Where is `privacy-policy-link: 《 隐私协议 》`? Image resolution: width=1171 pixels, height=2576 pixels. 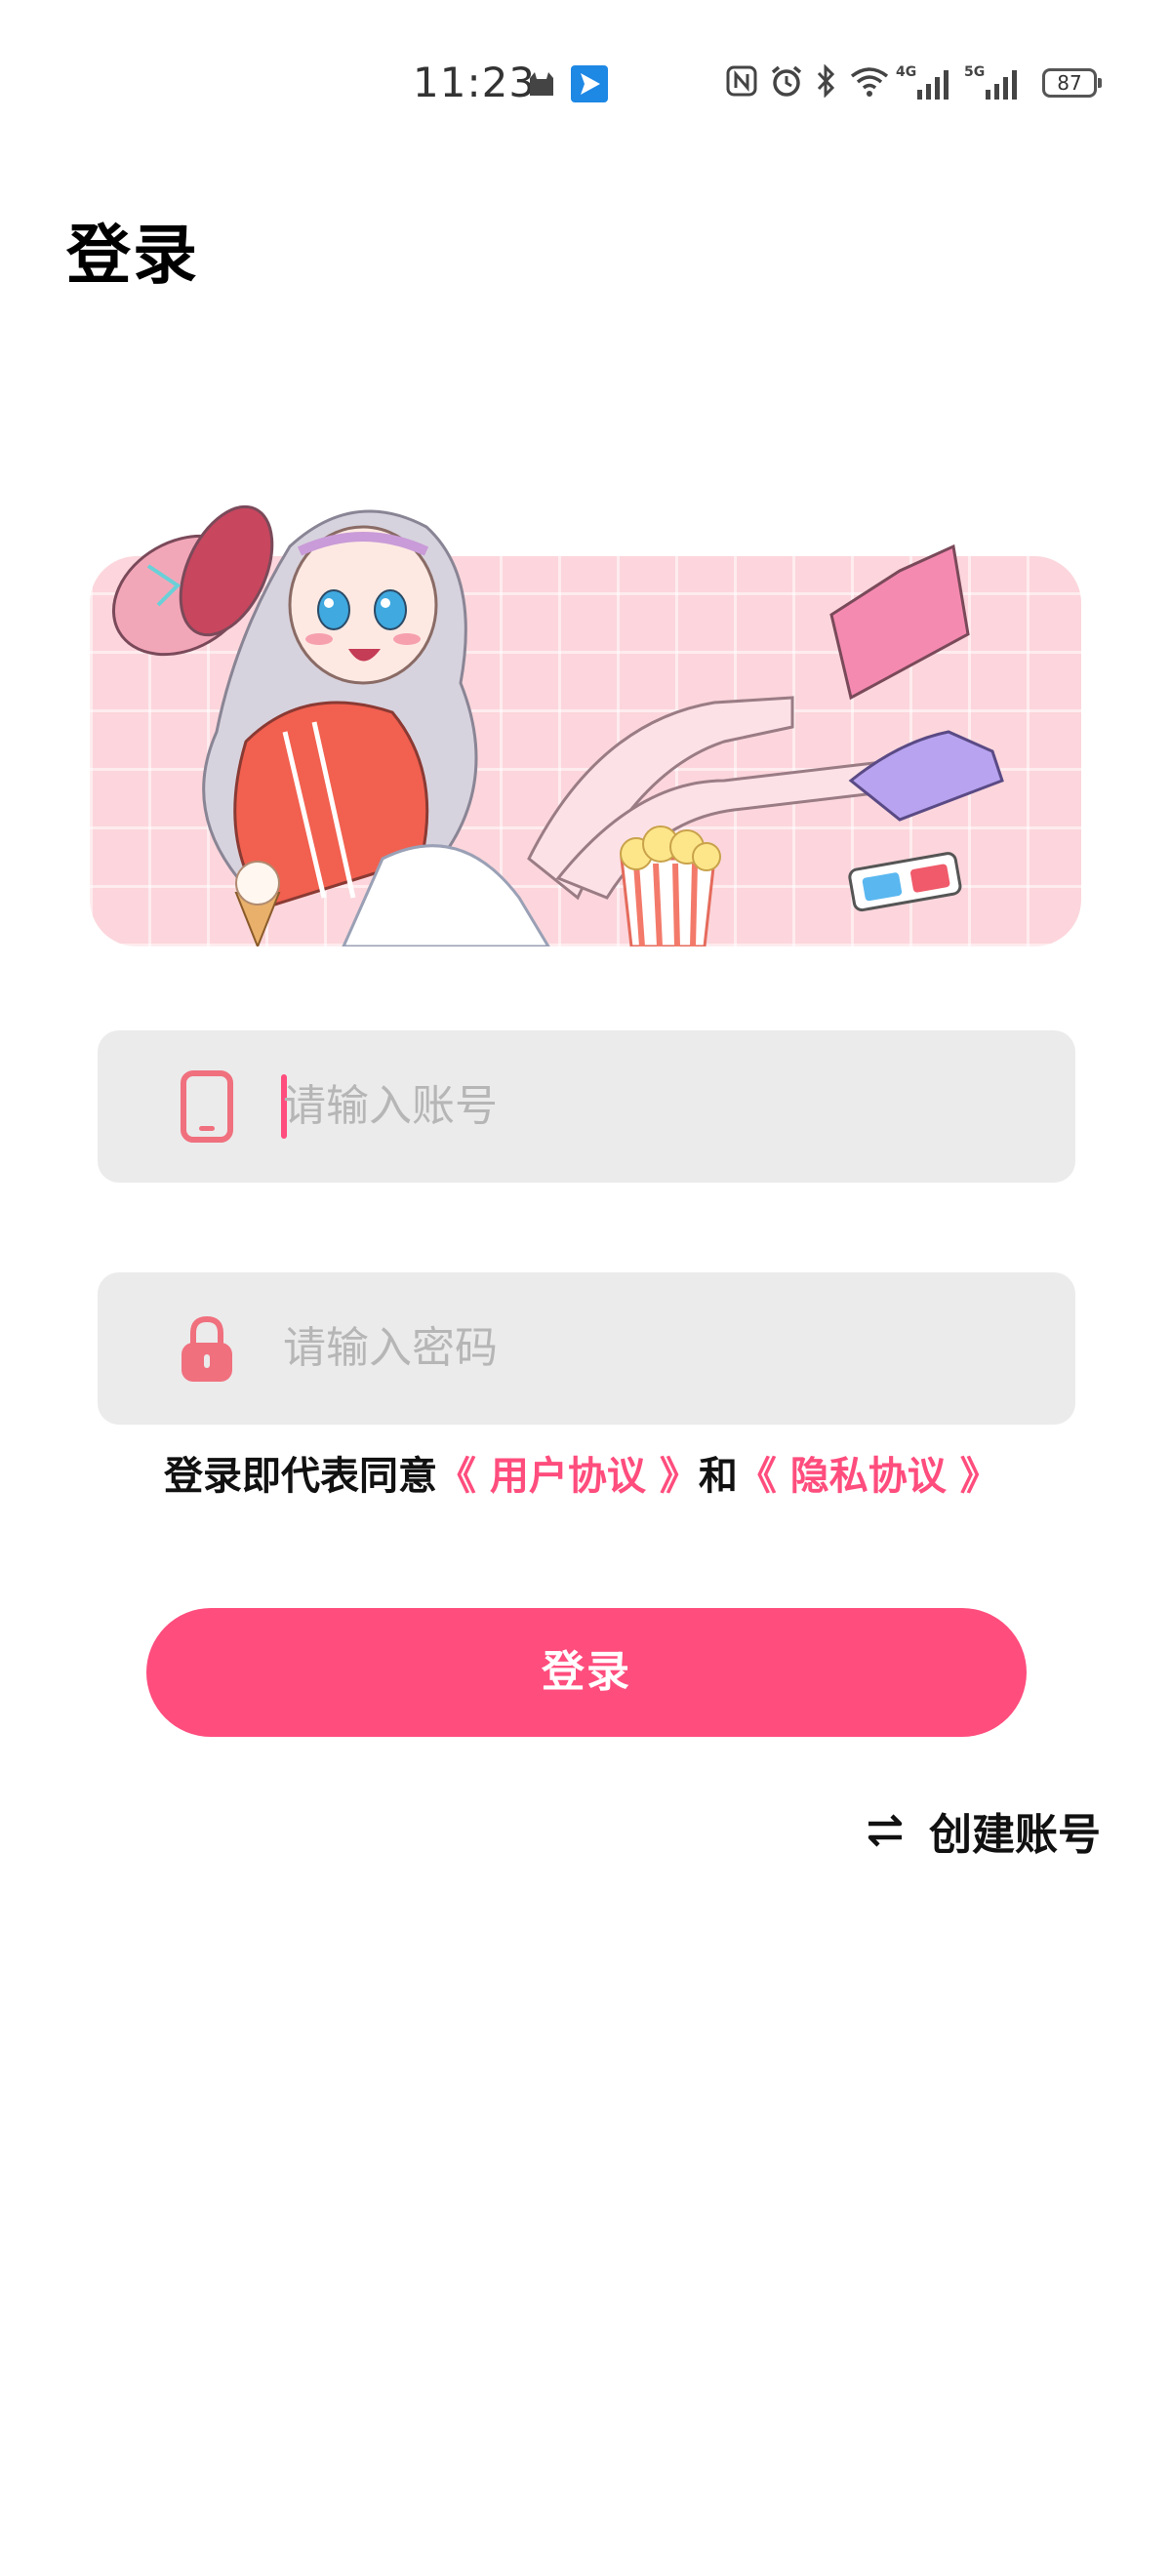
privacy-policy-link: 《 隐私协议 》 is located at coordinates (868, 1476).